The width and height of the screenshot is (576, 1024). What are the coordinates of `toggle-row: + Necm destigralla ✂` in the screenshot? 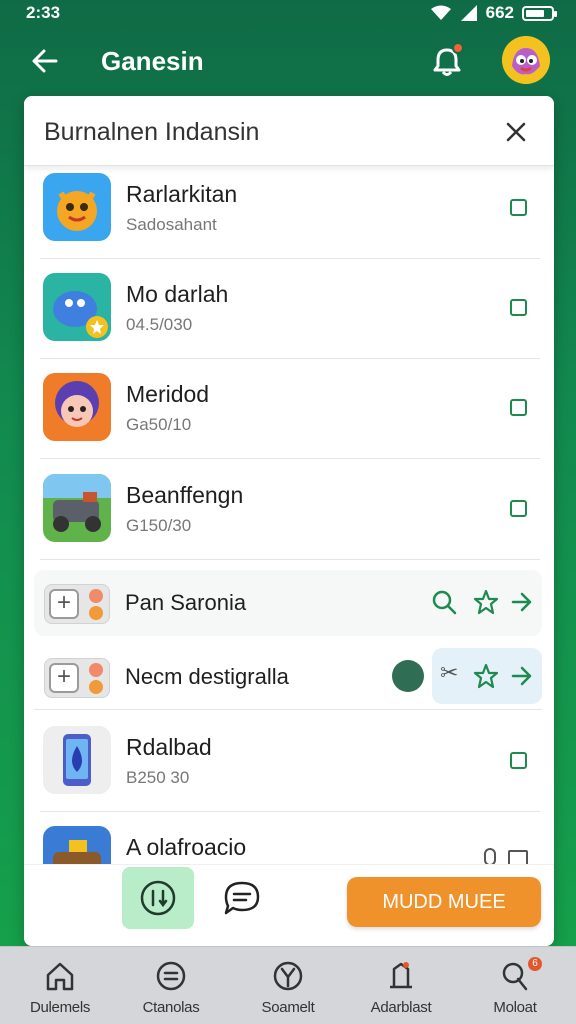 It's located at (288, 677).